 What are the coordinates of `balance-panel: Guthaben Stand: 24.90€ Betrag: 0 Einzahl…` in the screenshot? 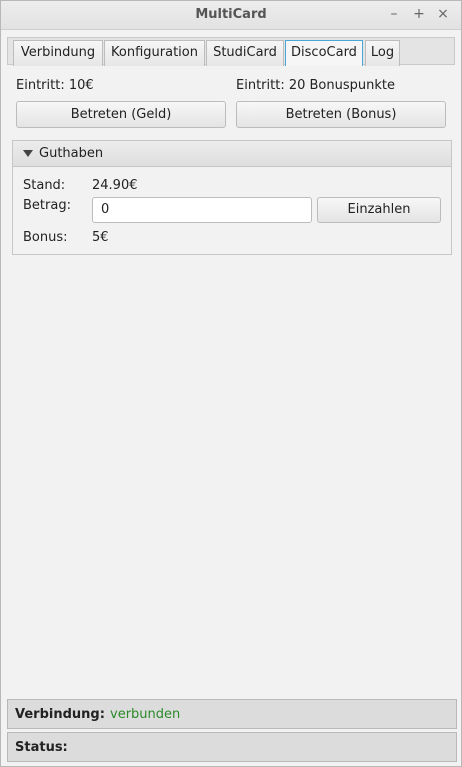 It's located at (232, 197).